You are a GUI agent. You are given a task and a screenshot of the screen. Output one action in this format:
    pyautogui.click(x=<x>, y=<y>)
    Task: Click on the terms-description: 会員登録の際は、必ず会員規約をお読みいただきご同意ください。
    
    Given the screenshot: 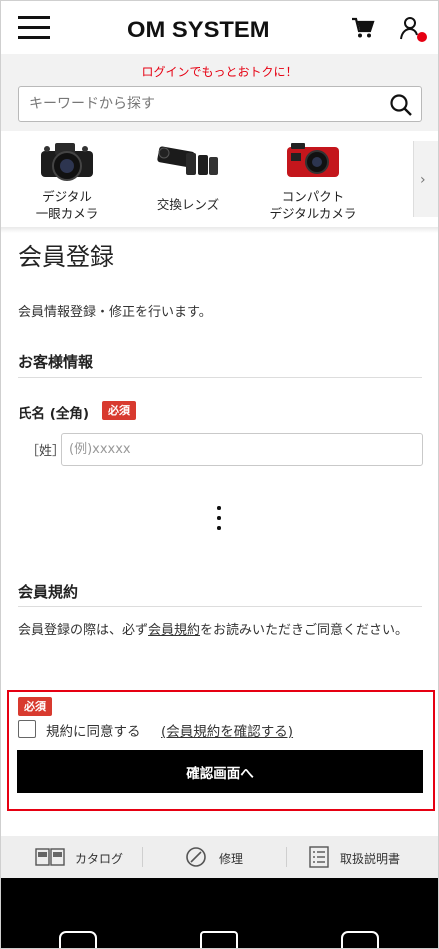 What is the action you would take?
    pyautogui.click(x=222, y=631)
    